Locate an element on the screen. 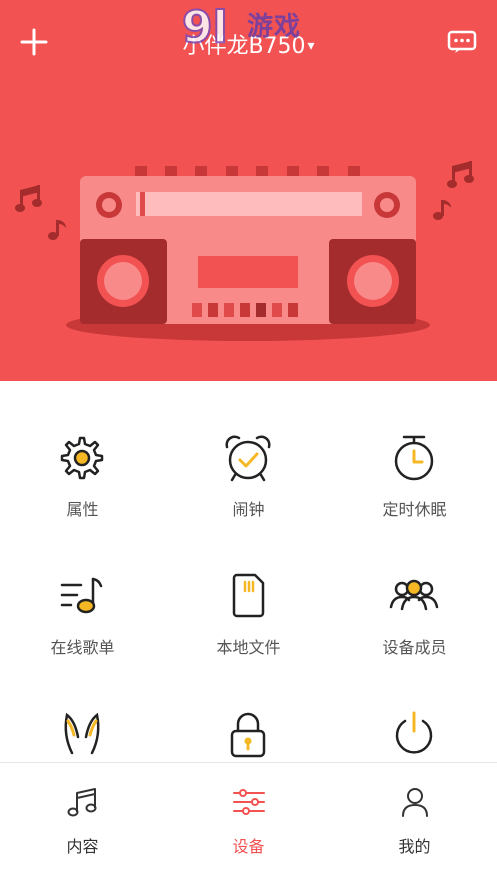 This screenshot has height=884, width=497. watermark-logo: 9l 游戏 is located at coordinates (251, 27).